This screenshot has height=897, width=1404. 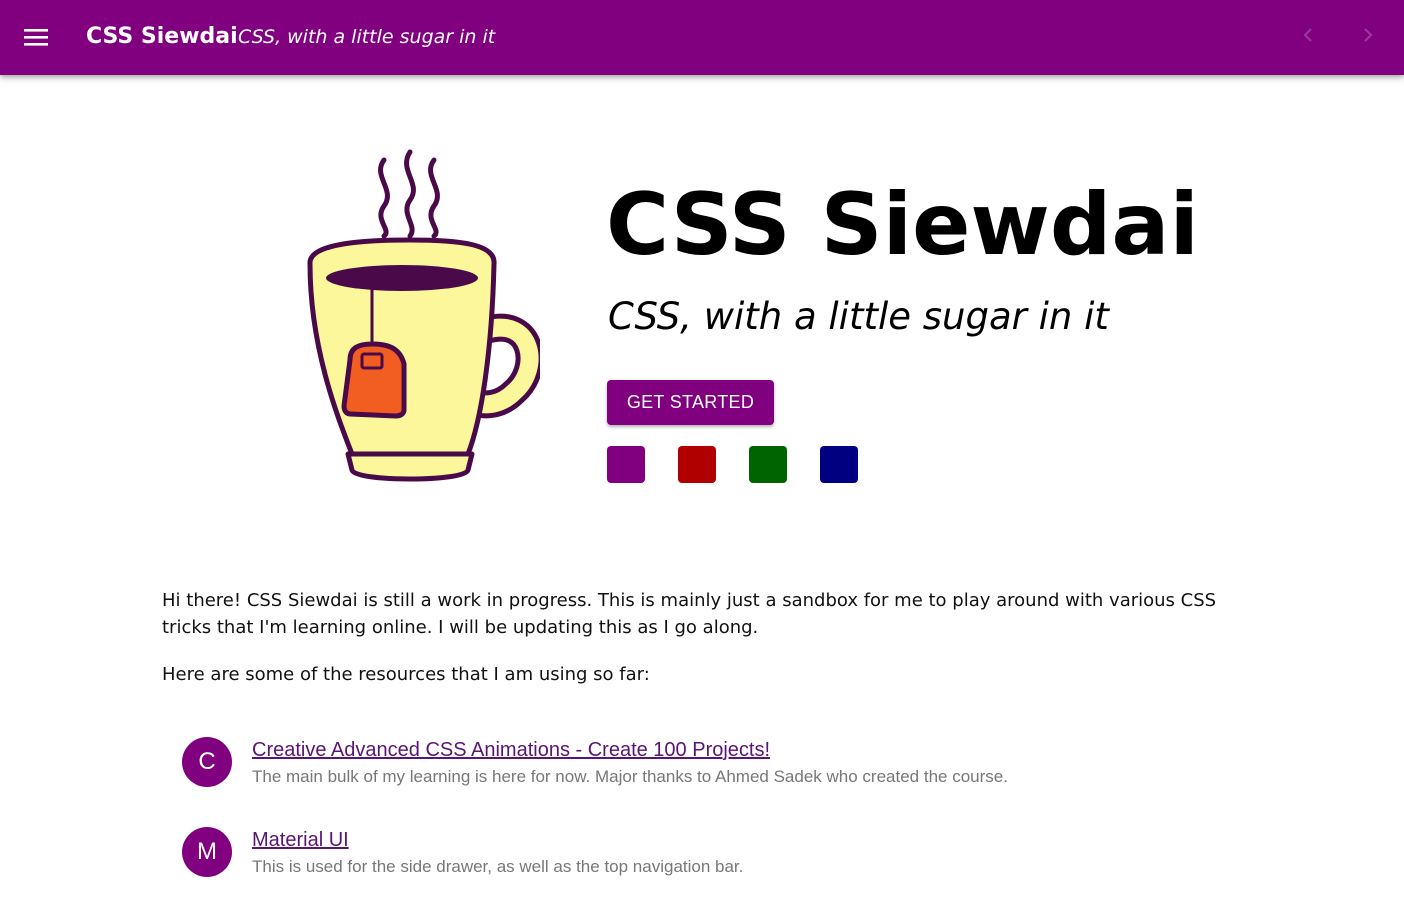 What do you see at coordinates (839, 464) in the screenshot?
I see `theme-swatch-navy` at bounding box center [839, 464].